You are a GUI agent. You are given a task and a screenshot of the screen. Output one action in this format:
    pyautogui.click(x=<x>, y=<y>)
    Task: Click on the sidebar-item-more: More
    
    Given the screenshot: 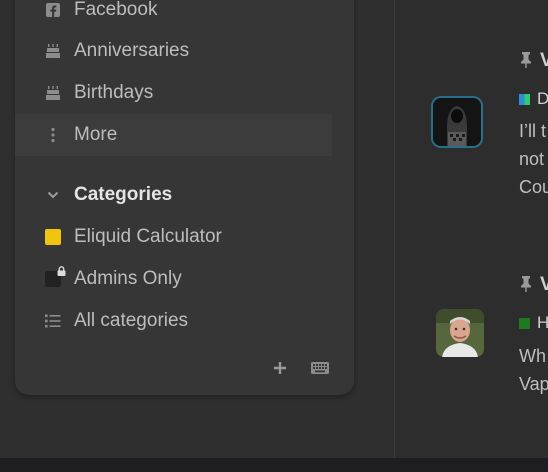 What is the action you would take?
    pyautogui.click(x=173, y=135)
    